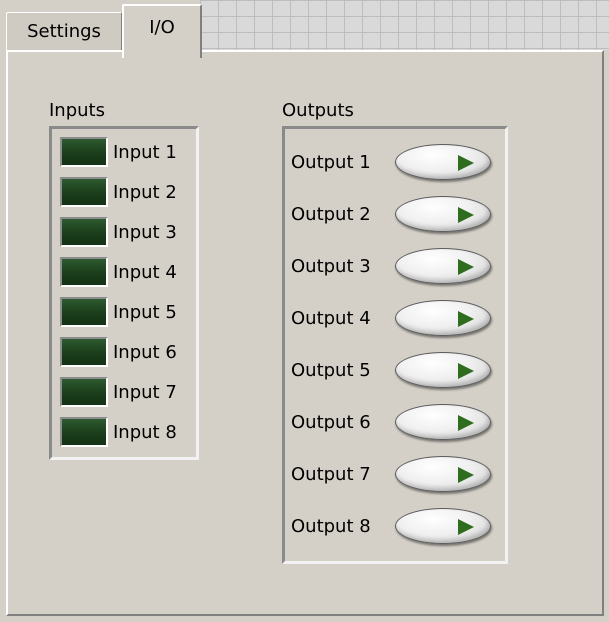 Image resolution: width=609 pixels, height=622 pixels. Describe the element at coordinates (145, 192) in the screenshot. I see `input-2-label: Input 2` at that location.